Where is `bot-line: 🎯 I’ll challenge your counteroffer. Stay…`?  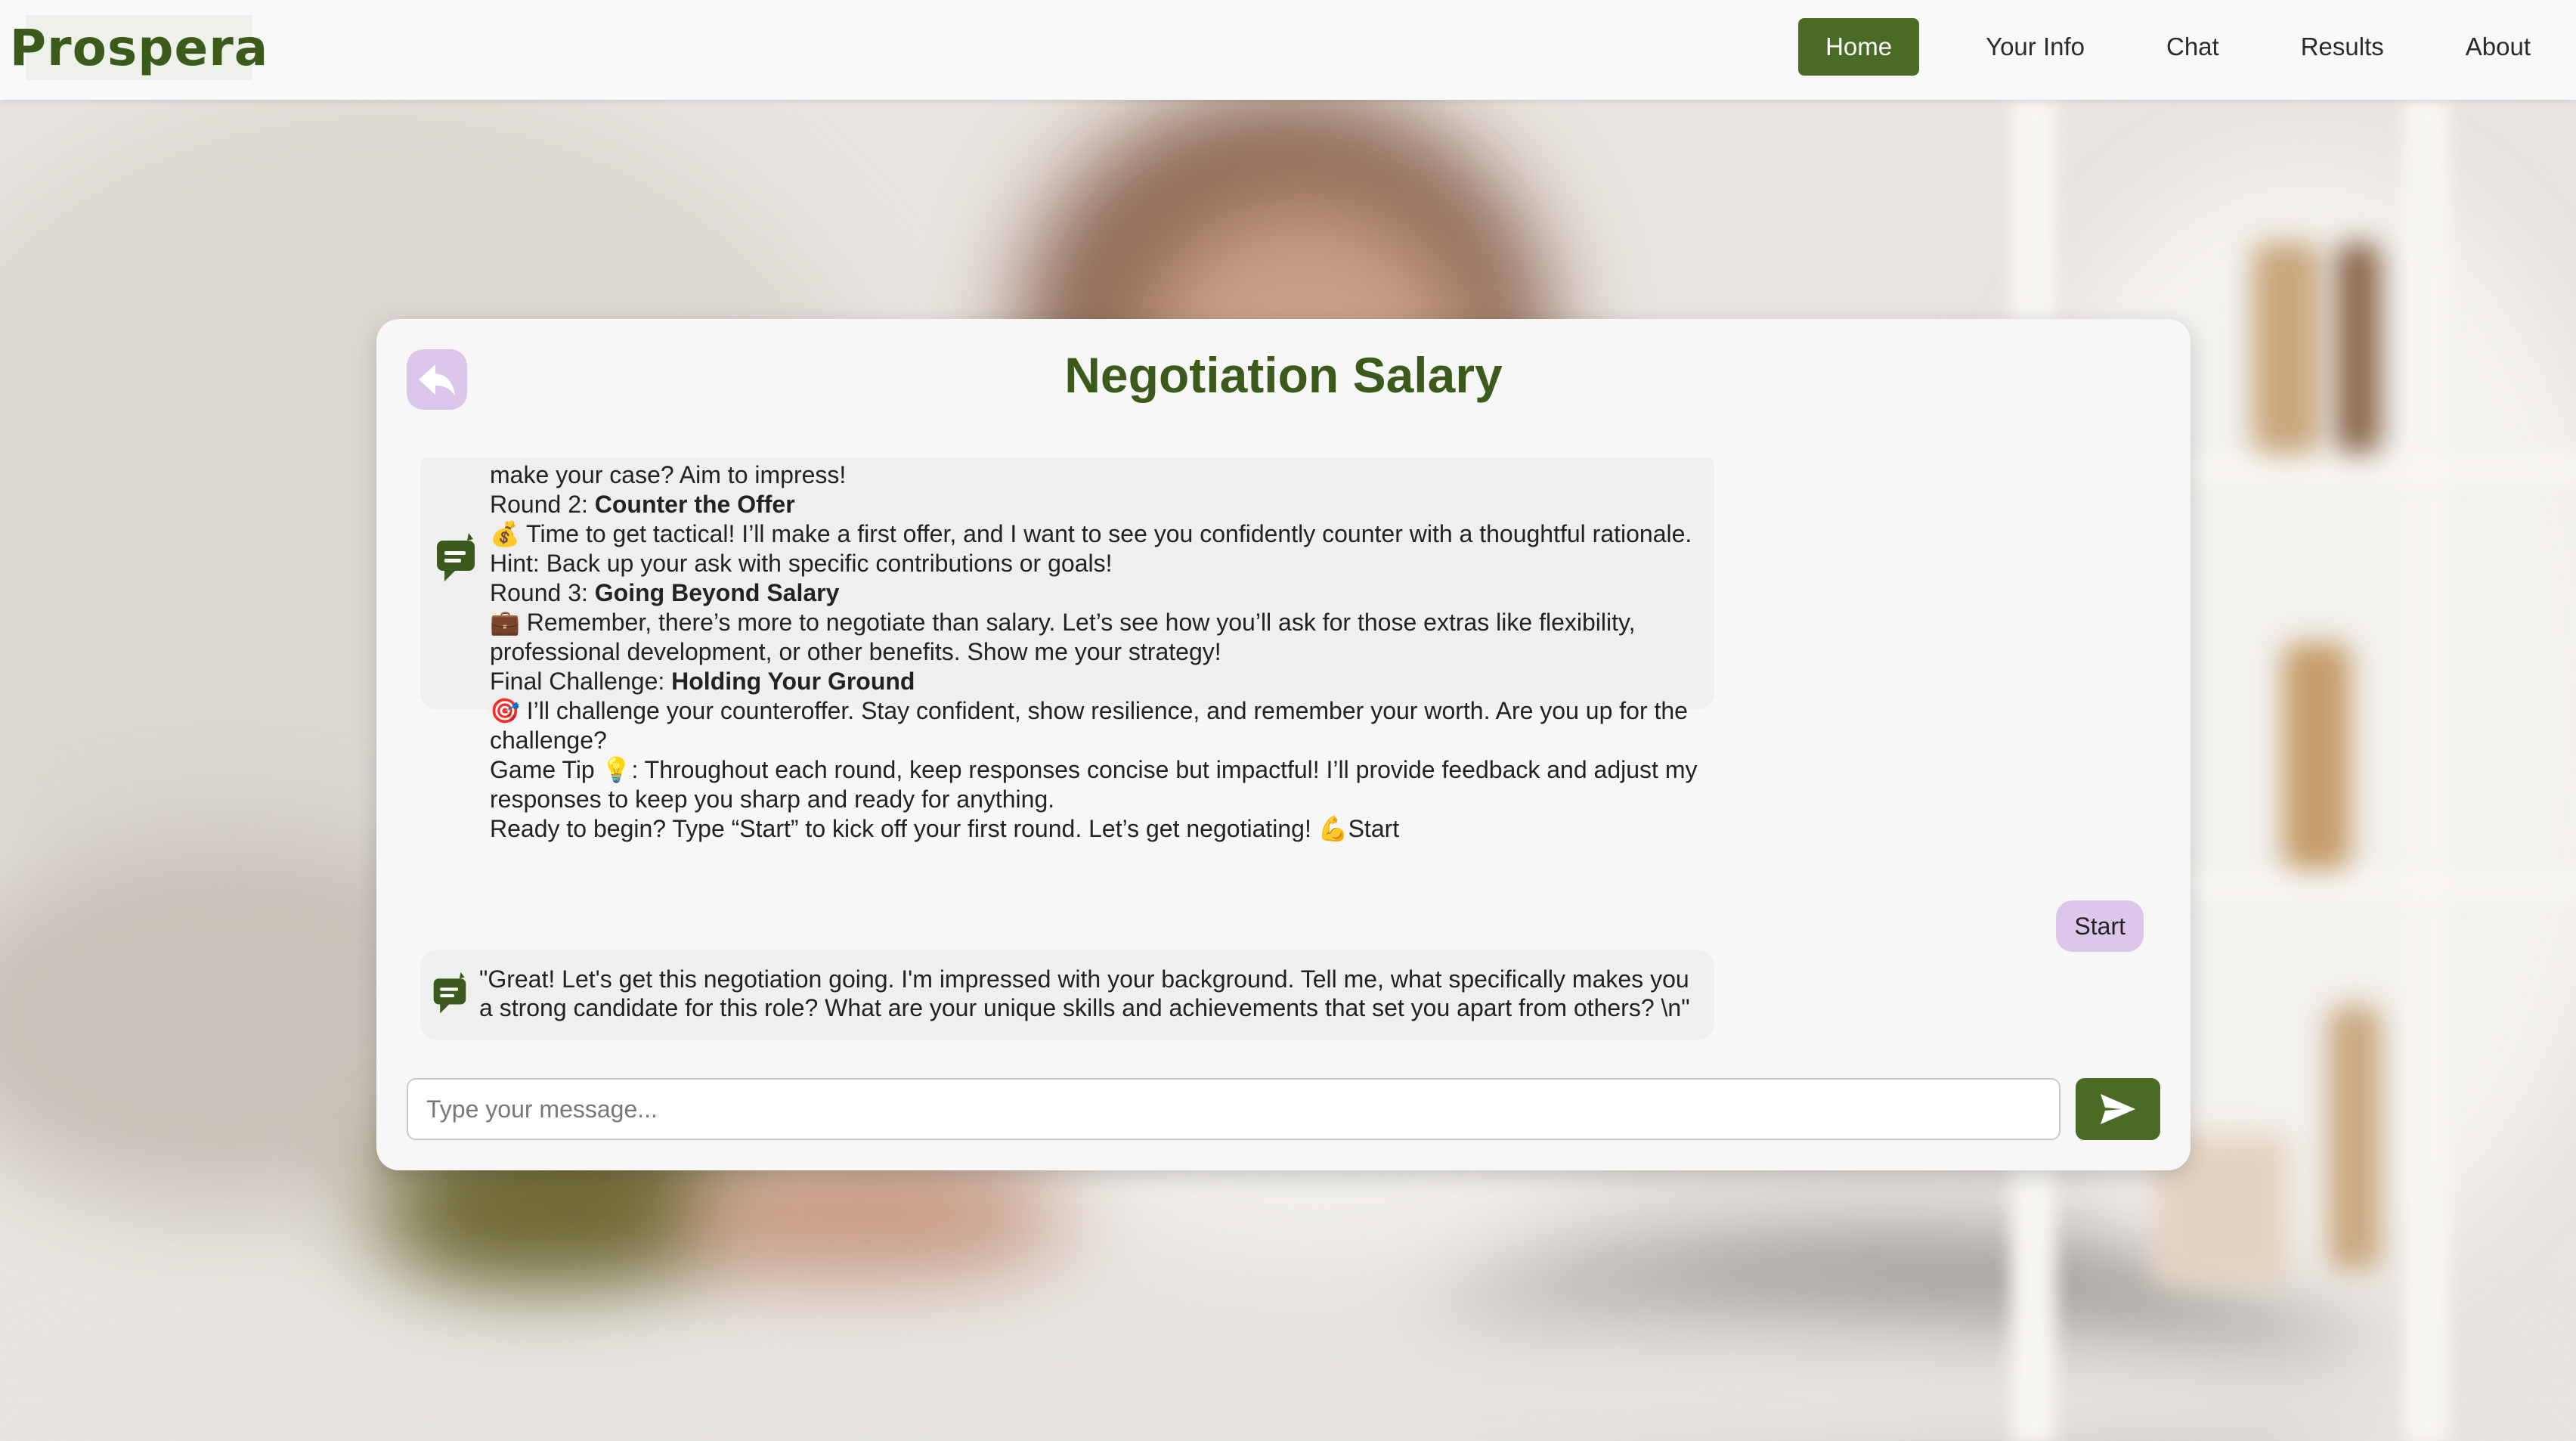
bot-line: 🎯 I’ll challenge your counteroffer. Stay… is located at coordinates (1089, 710).